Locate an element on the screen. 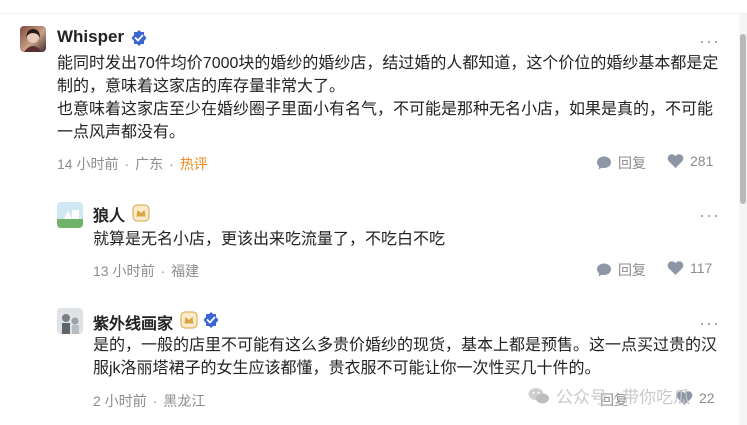 This screenshot has height=425, width=747. comment-paragraph: 就算是无名小店，更该出来吃流量了，不吃白不吃 is located at coordinates (269, 239).